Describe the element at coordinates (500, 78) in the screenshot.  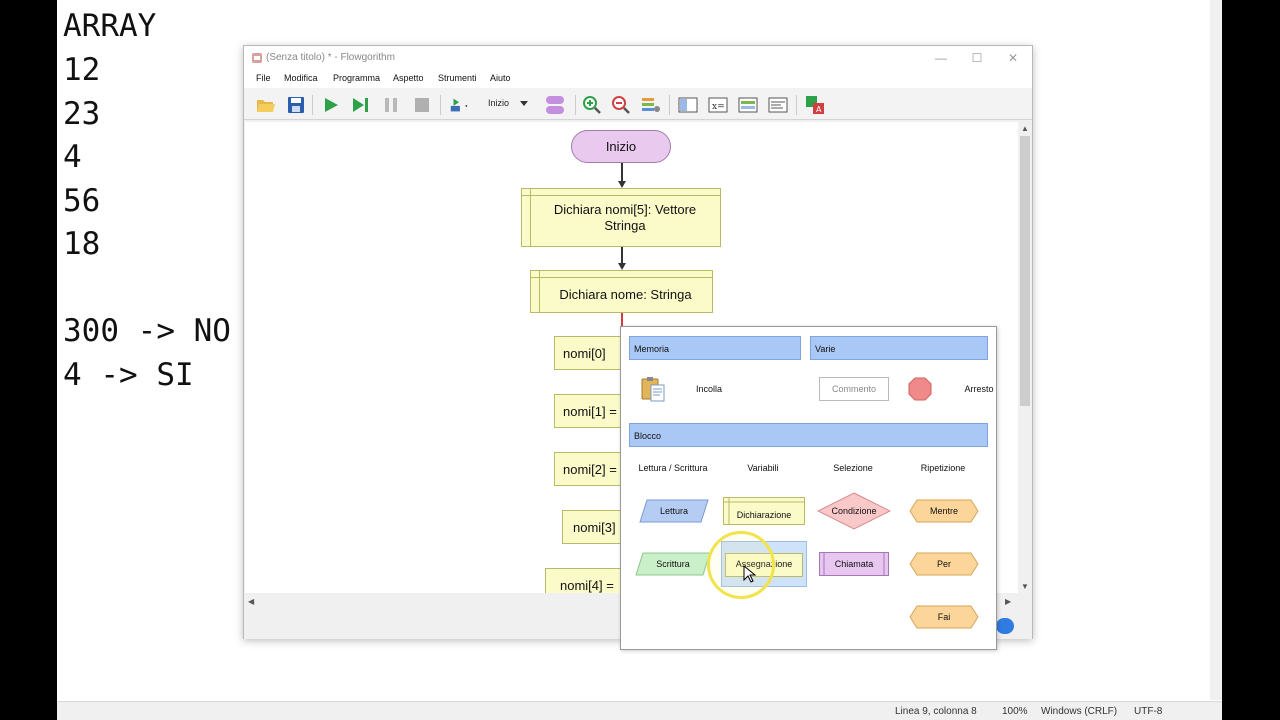
I see `menu-aiuto: Aiuto` at that location.